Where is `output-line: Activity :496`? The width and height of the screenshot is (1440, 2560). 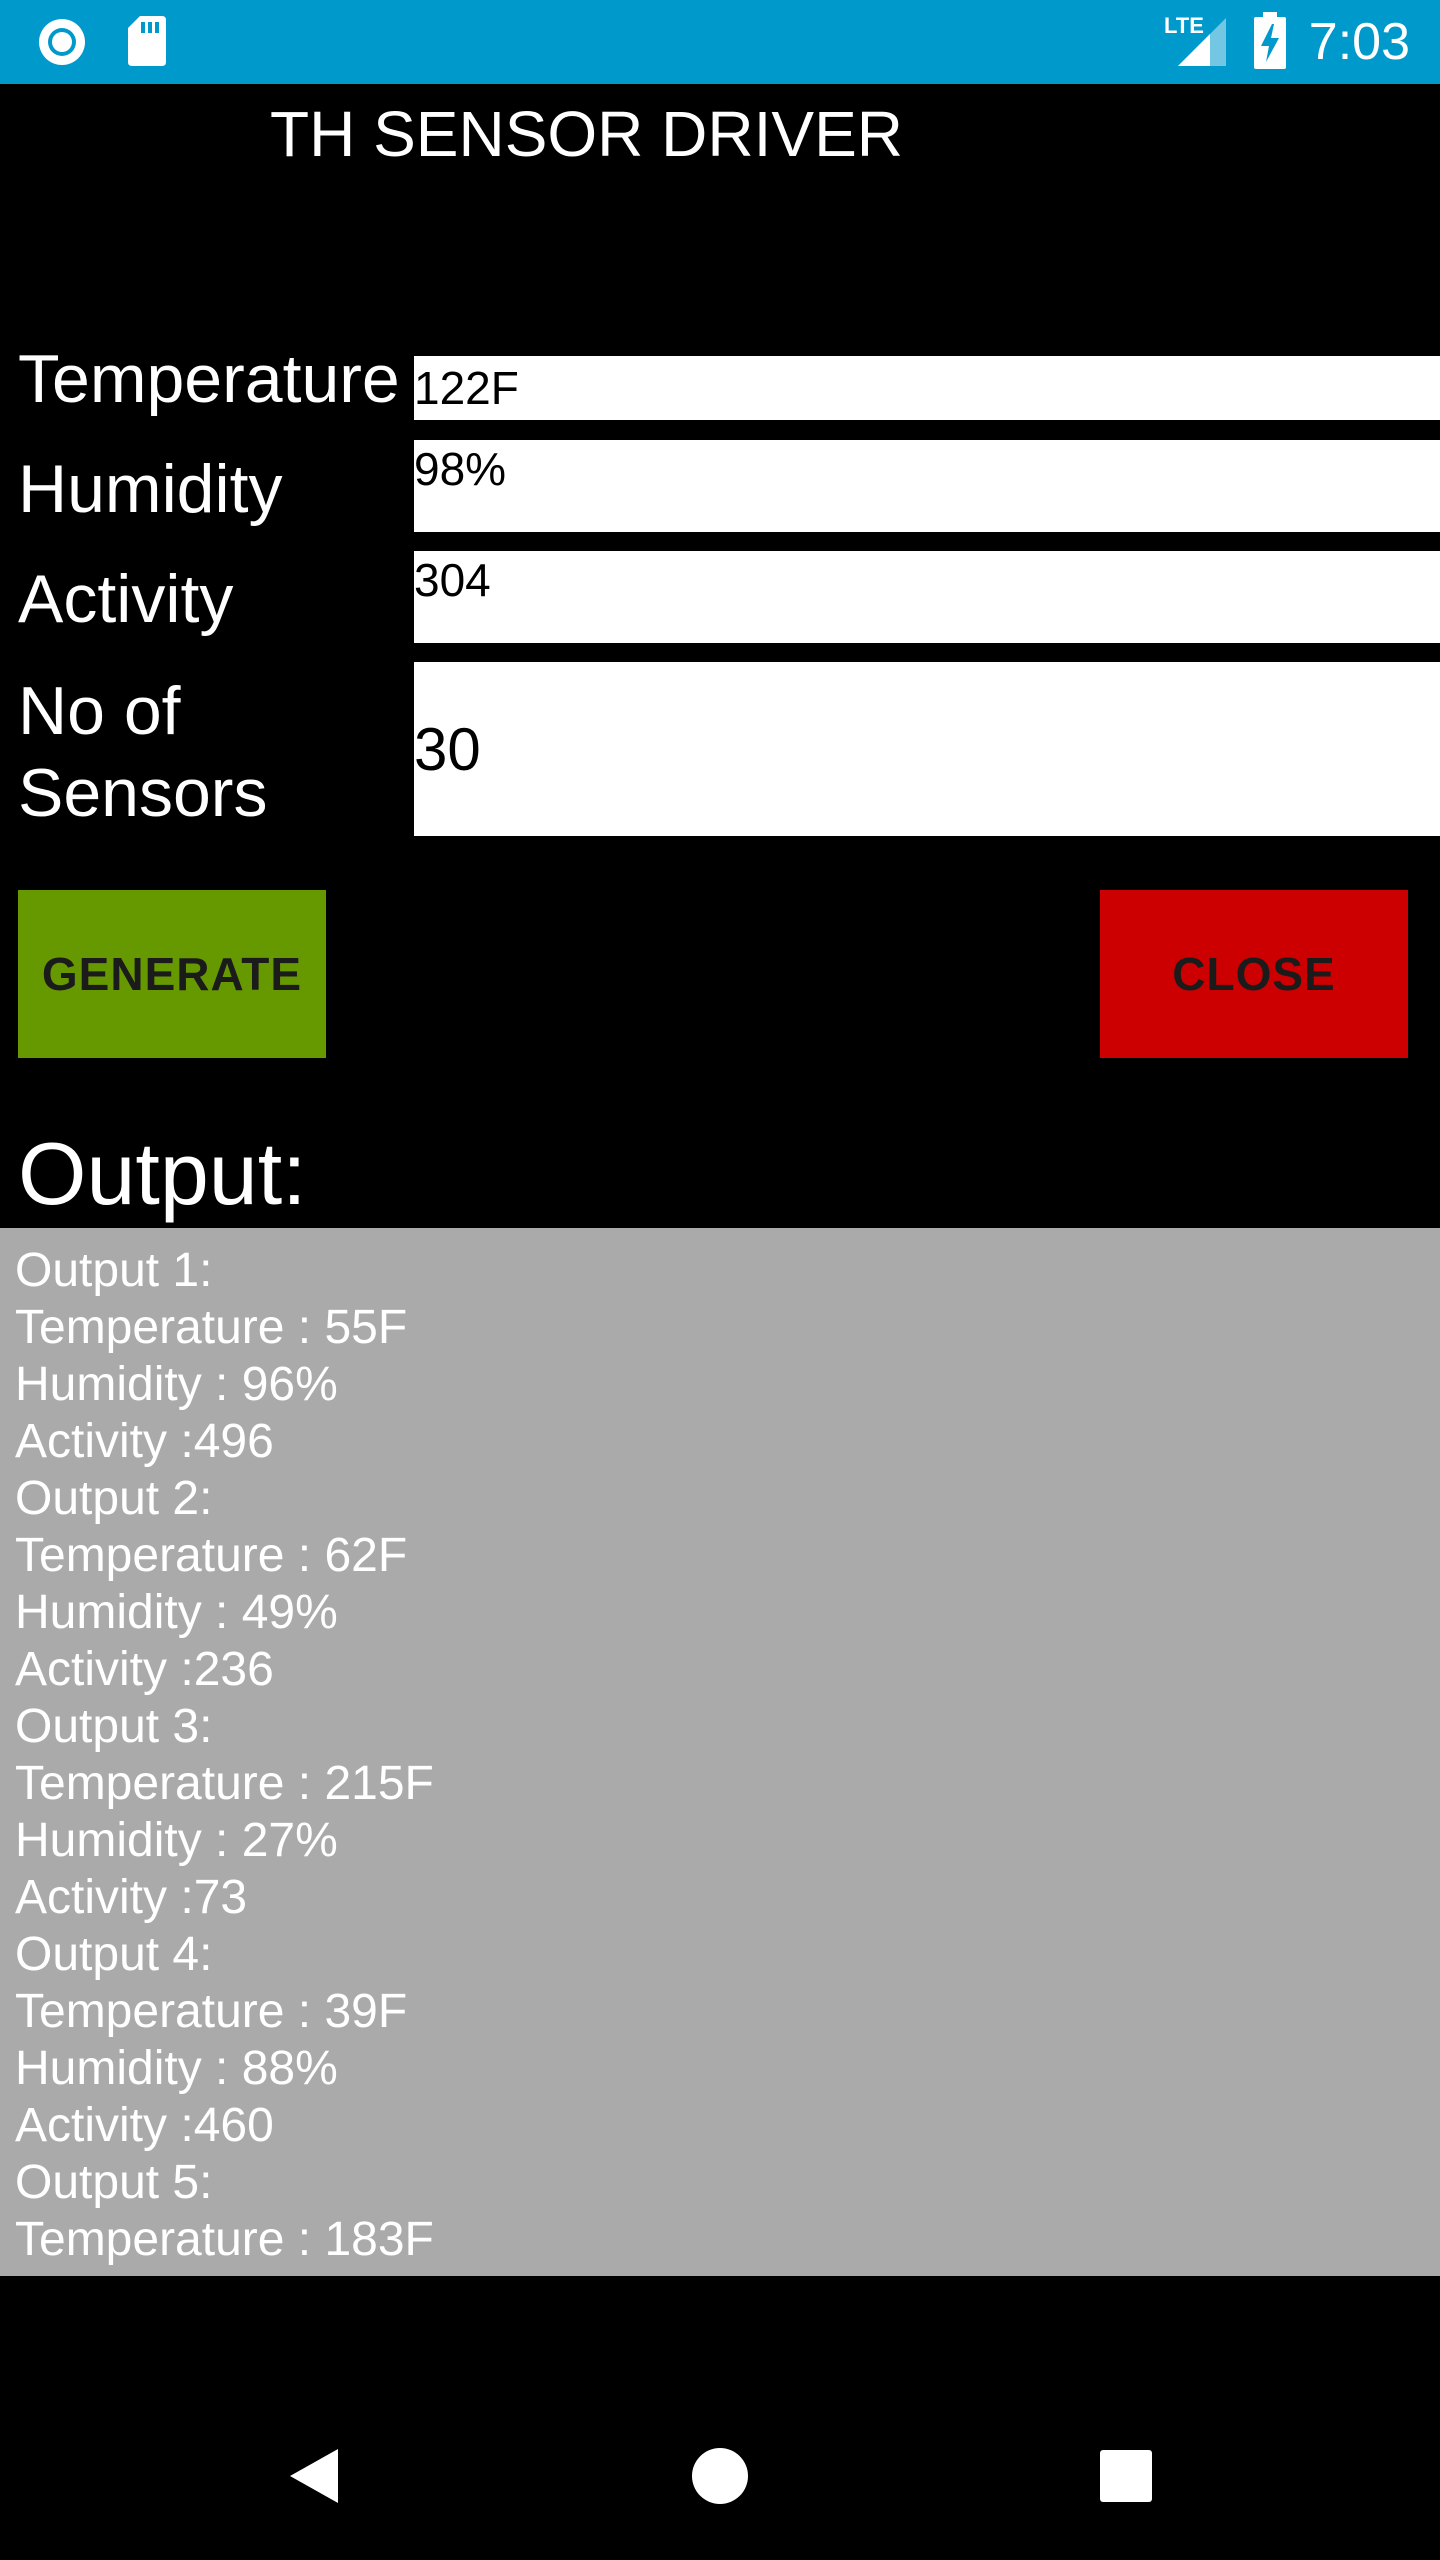
output-line: Activity :496 is located at coordinates (144, 1441).